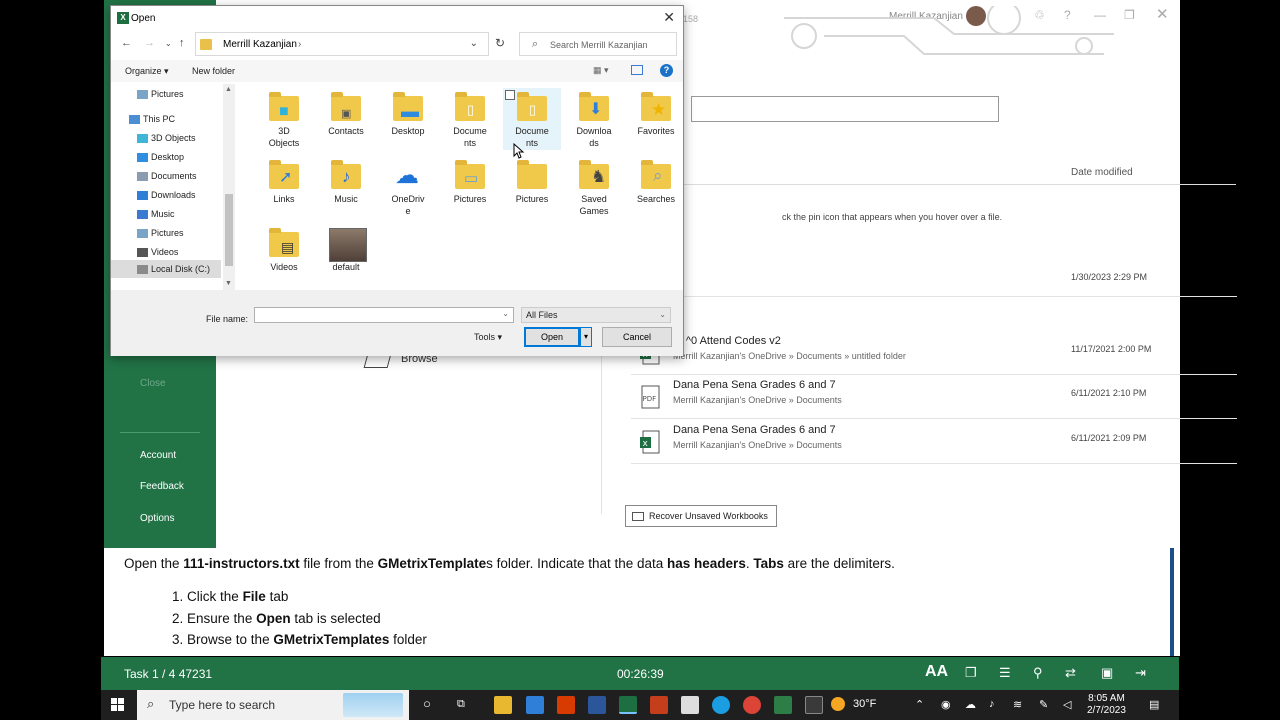 Image resolution: width=1280 pixels, height=720 pixels. What do you see at coordinates (273, 705) in the screenshot?
I see `taskbar-search-input: ⌕ Type here to search` at bounding box center [273, 705].